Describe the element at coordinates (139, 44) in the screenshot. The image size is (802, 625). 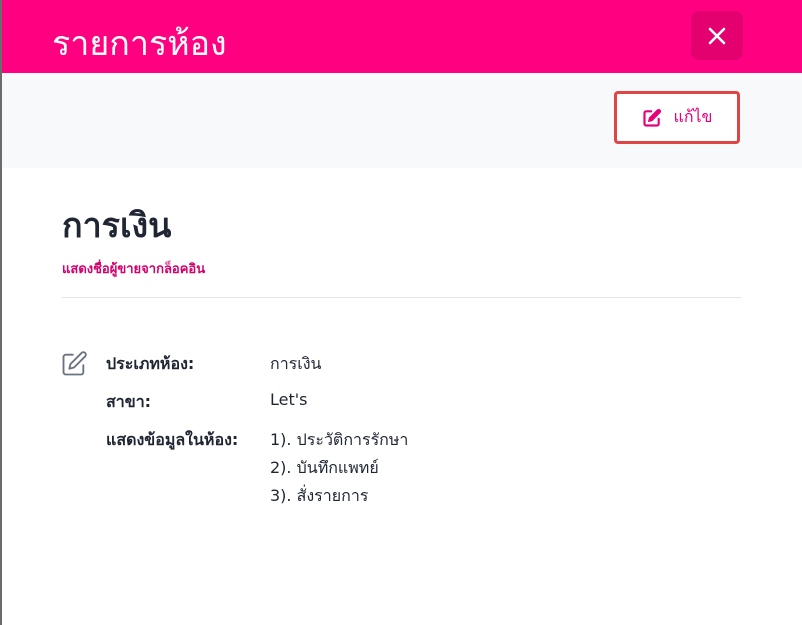
I see `modal-title: รายการห้อง` at that location.